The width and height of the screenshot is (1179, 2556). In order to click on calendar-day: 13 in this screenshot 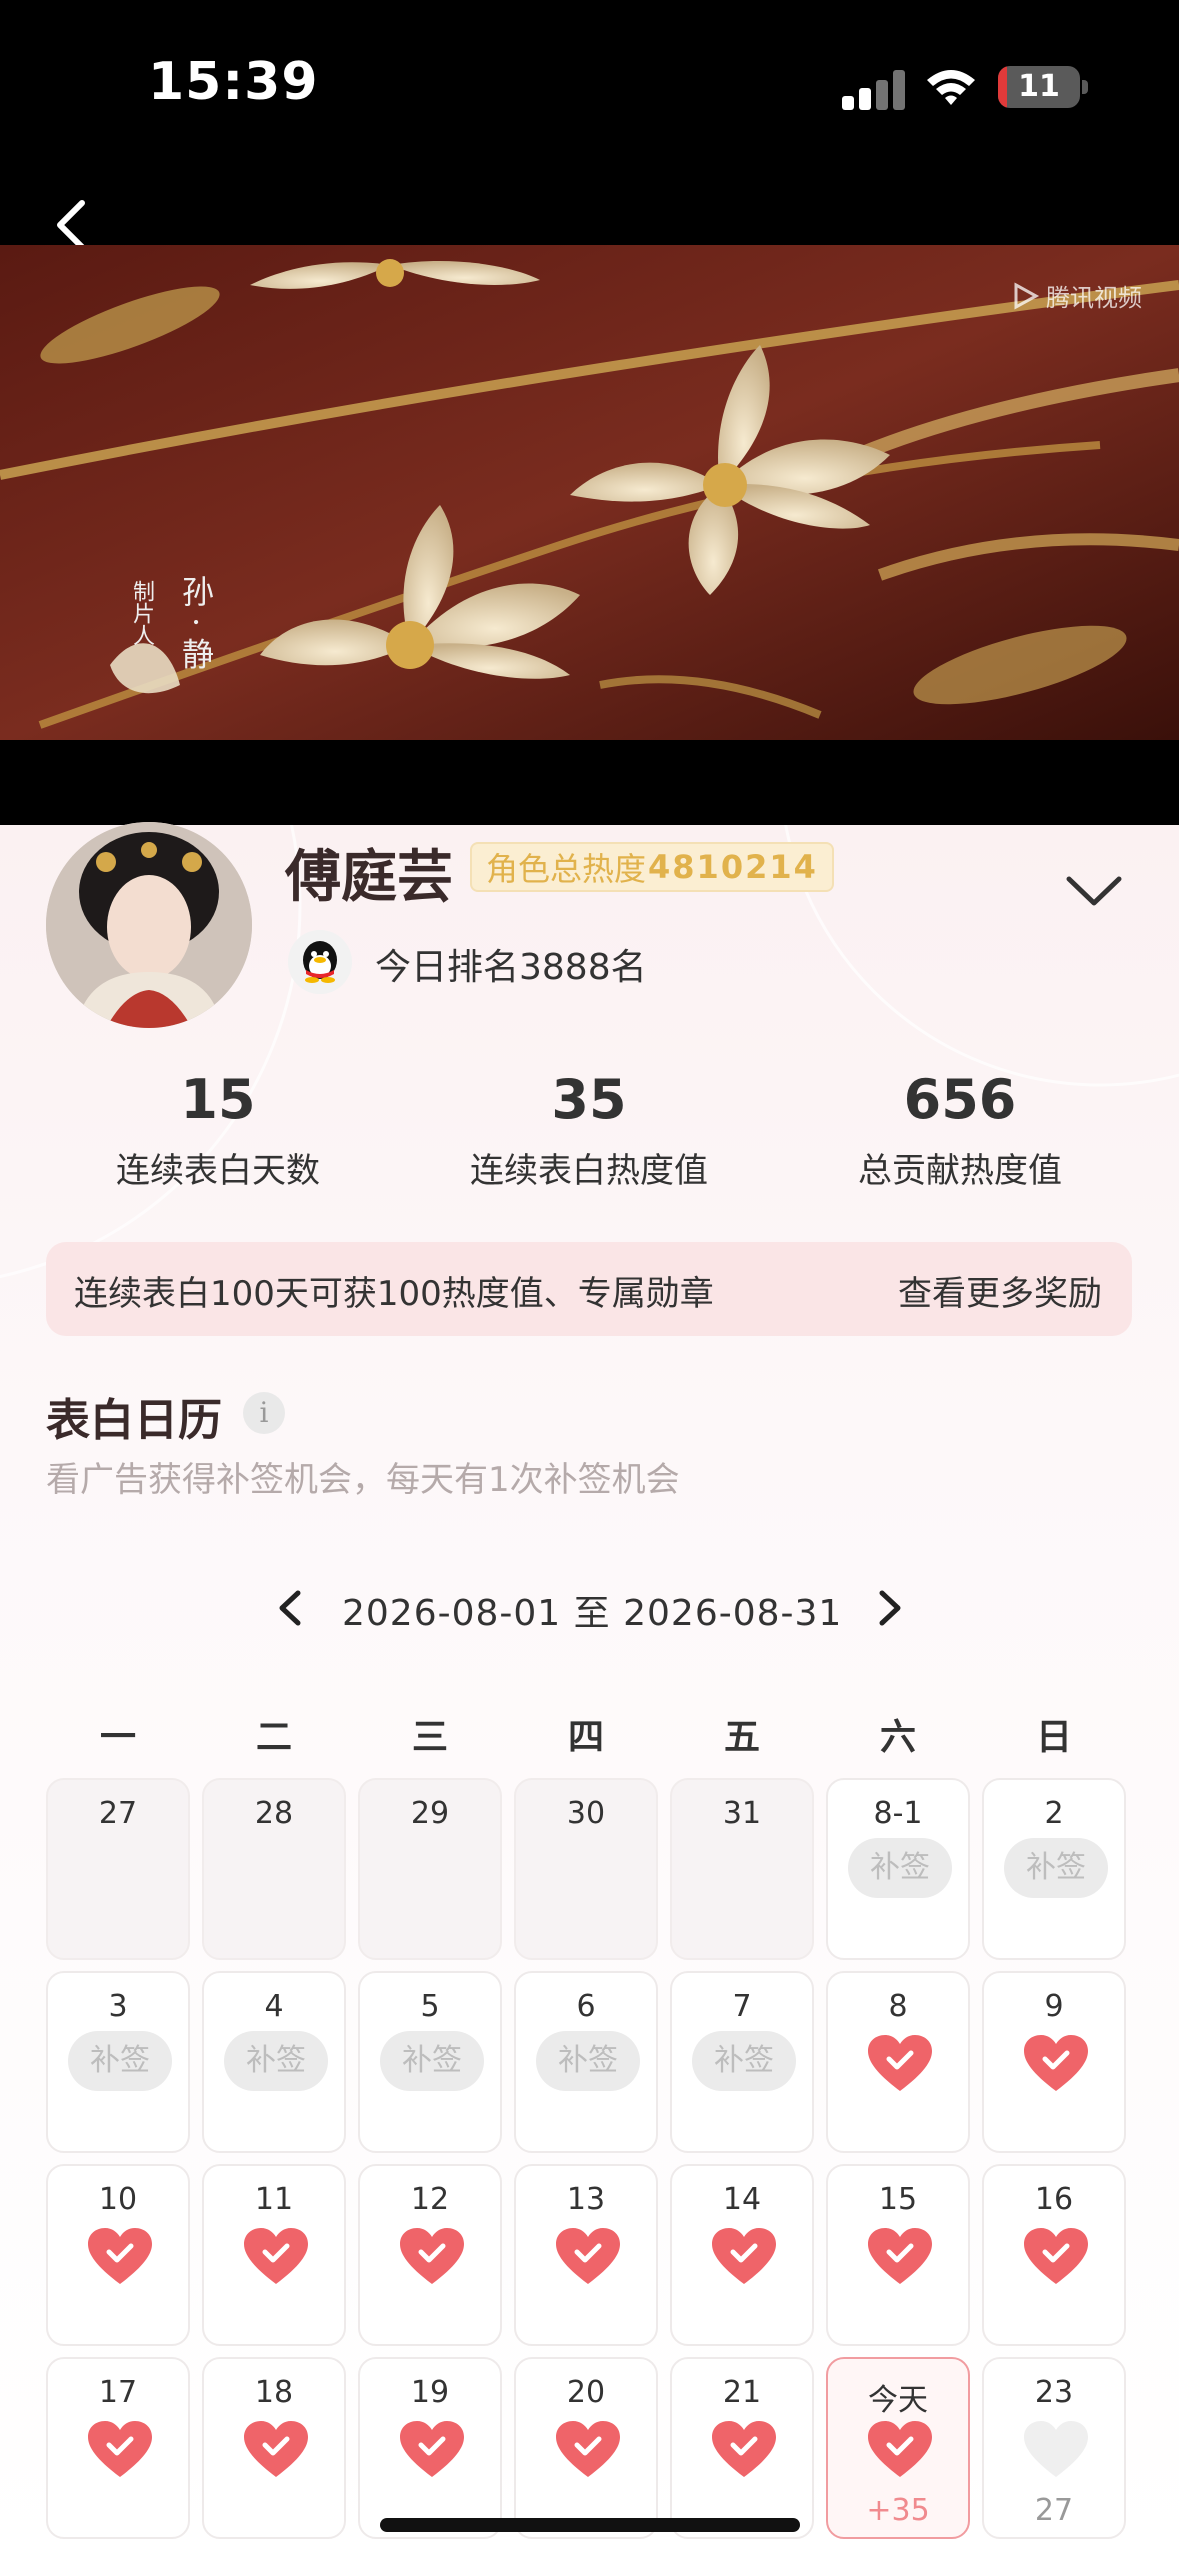, I will do `click(586, 2255)`.